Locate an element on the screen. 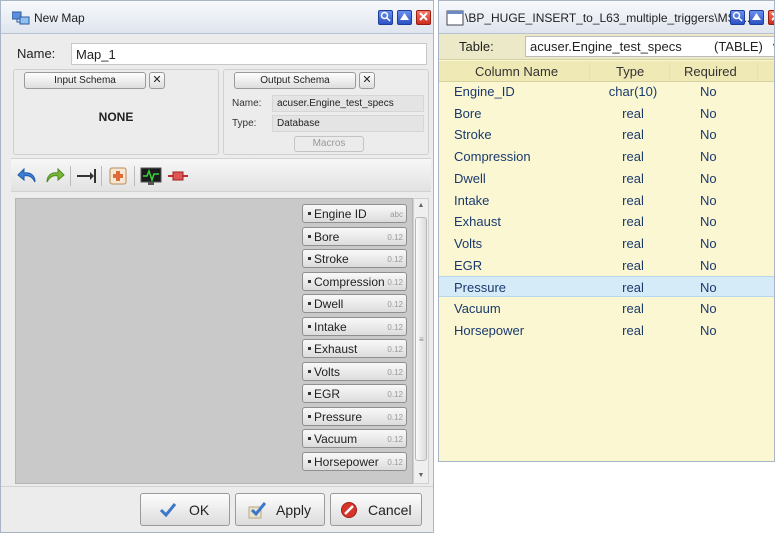 This screenshot has width=775, height=533. table-close-button is located at coordinates (771, 17).